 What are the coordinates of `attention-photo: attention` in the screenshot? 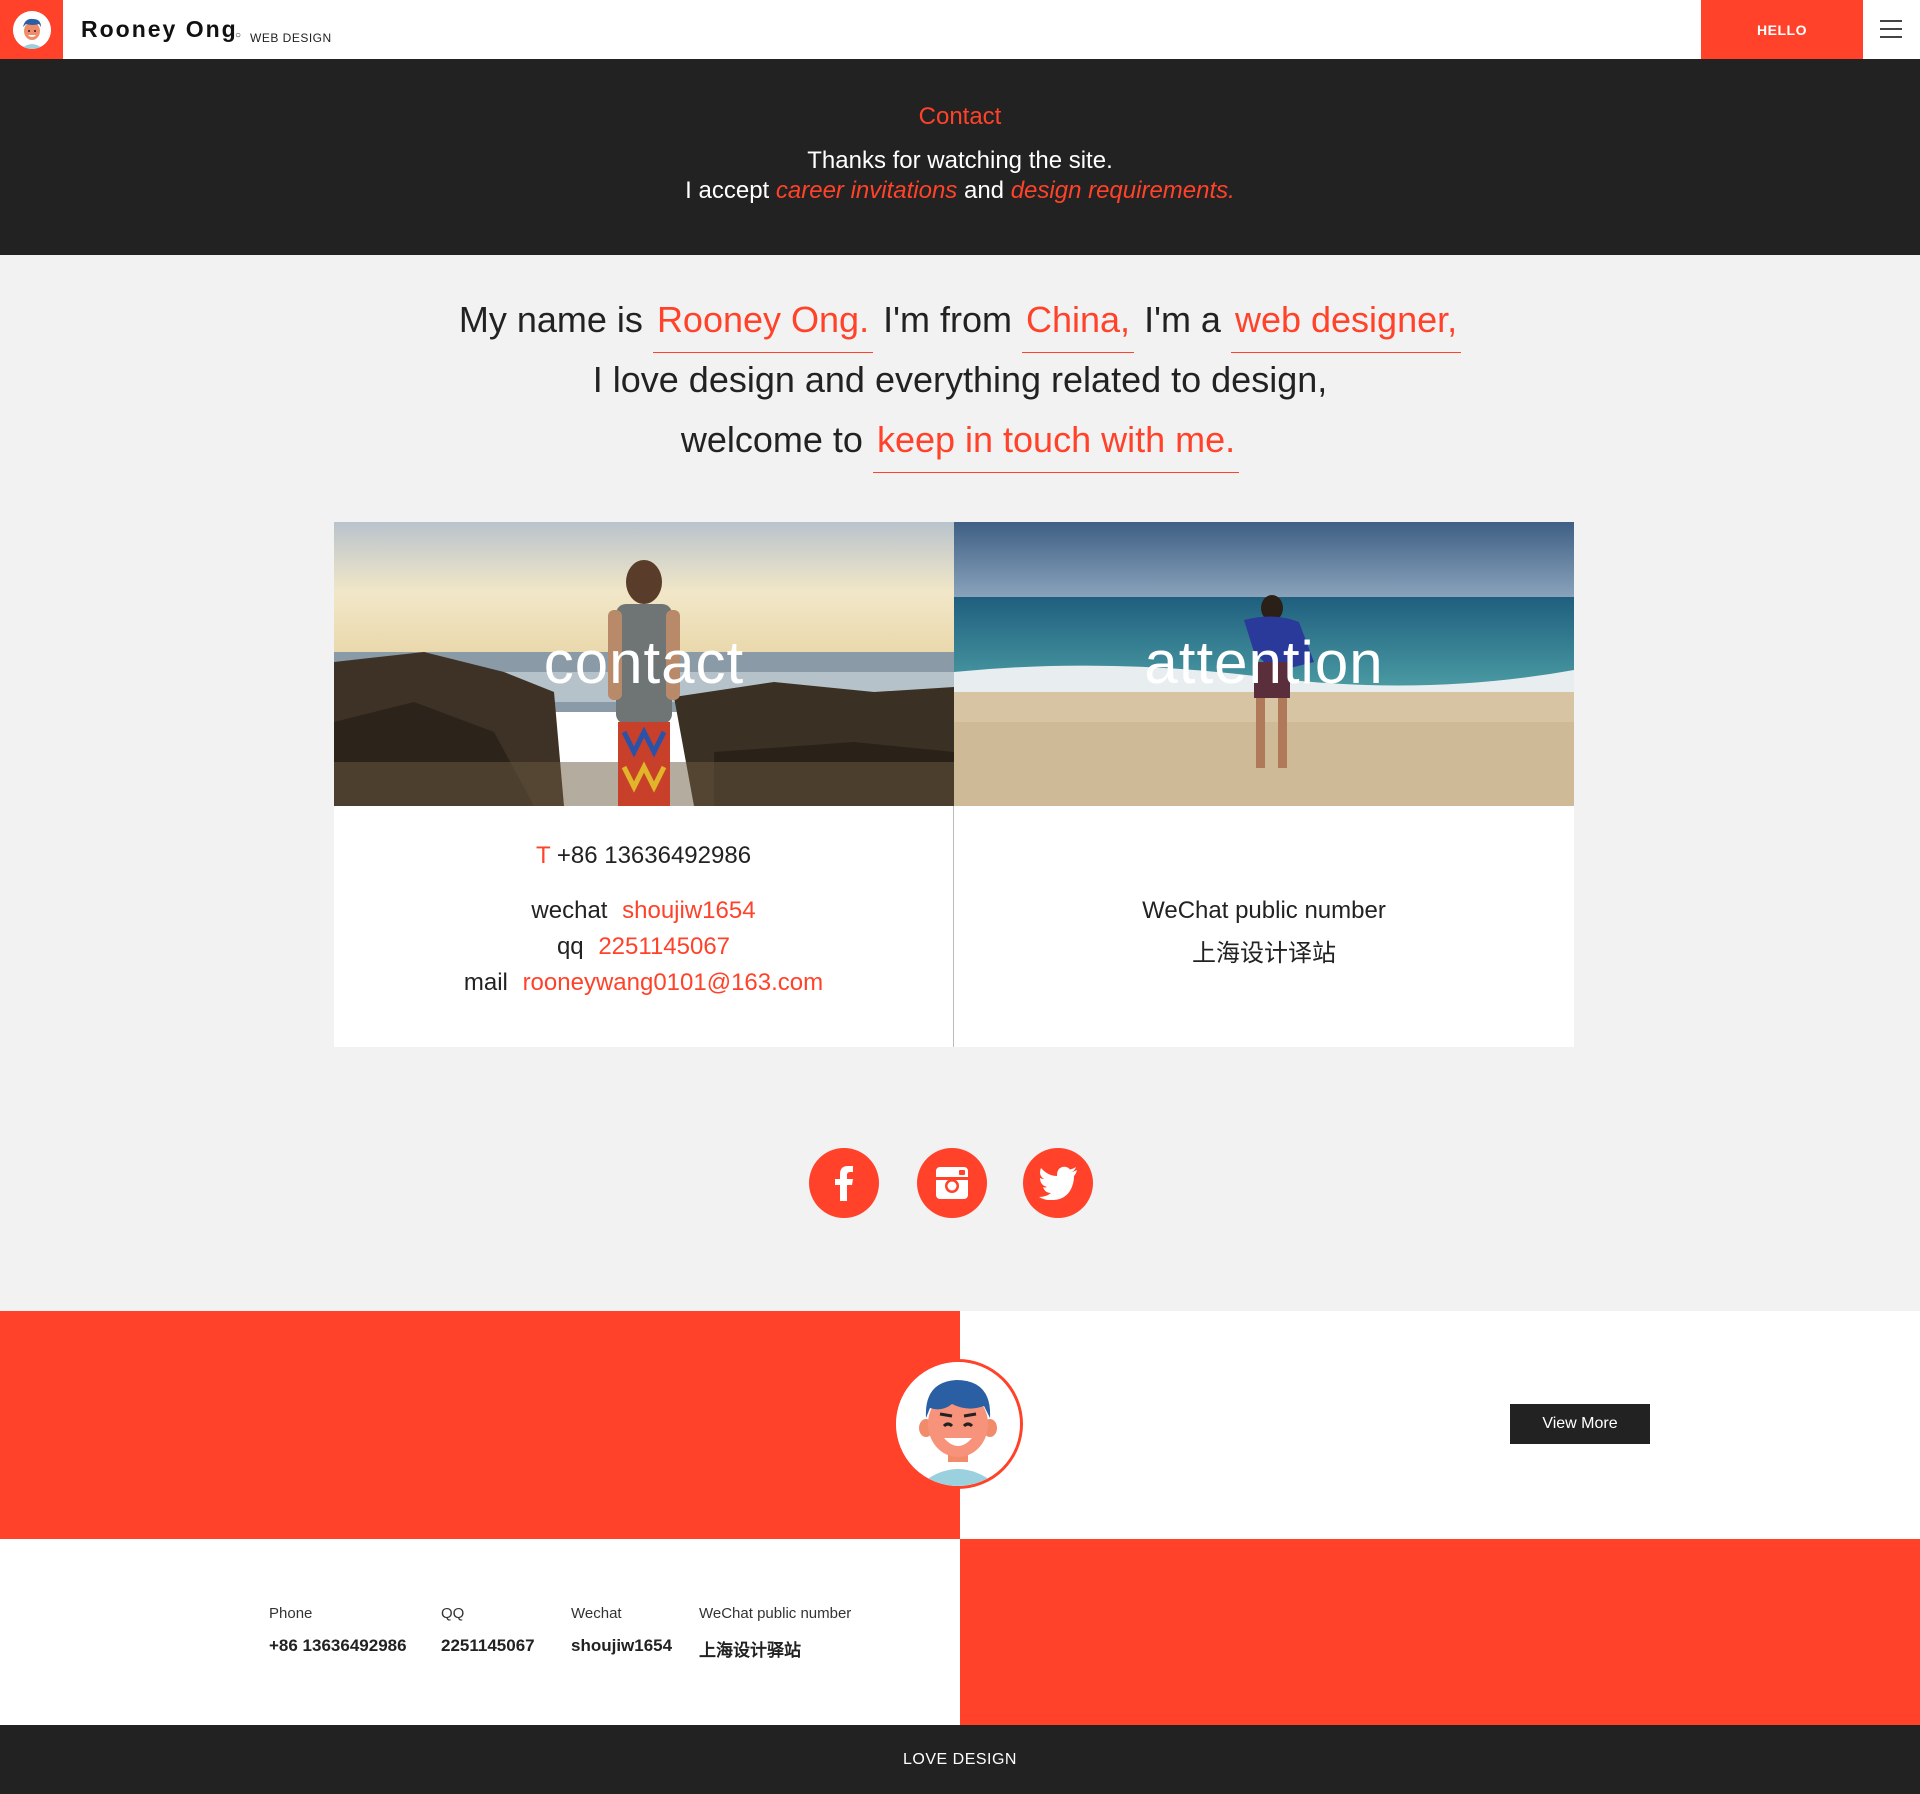 It's located at (1264, 664).